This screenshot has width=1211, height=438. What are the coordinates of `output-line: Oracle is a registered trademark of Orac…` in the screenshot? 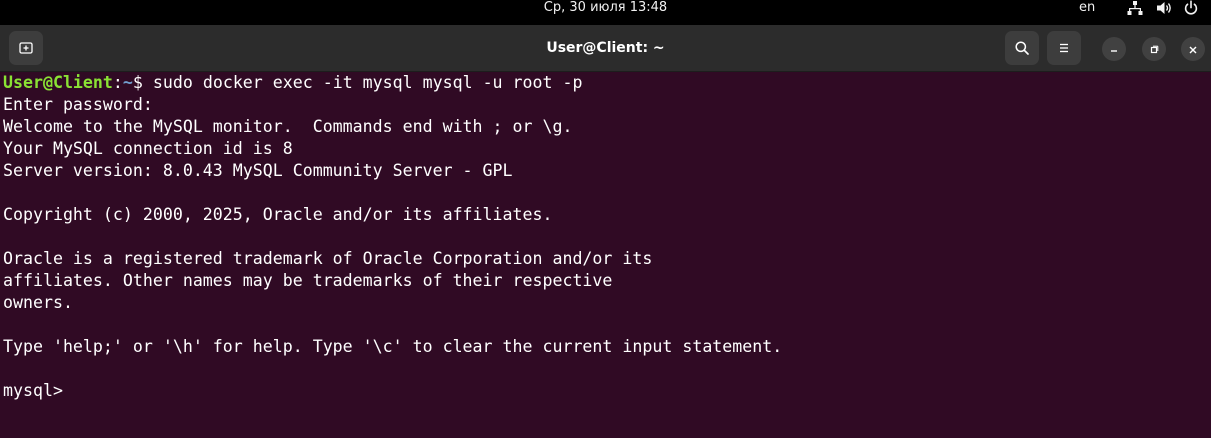 It's located at (328, 258).